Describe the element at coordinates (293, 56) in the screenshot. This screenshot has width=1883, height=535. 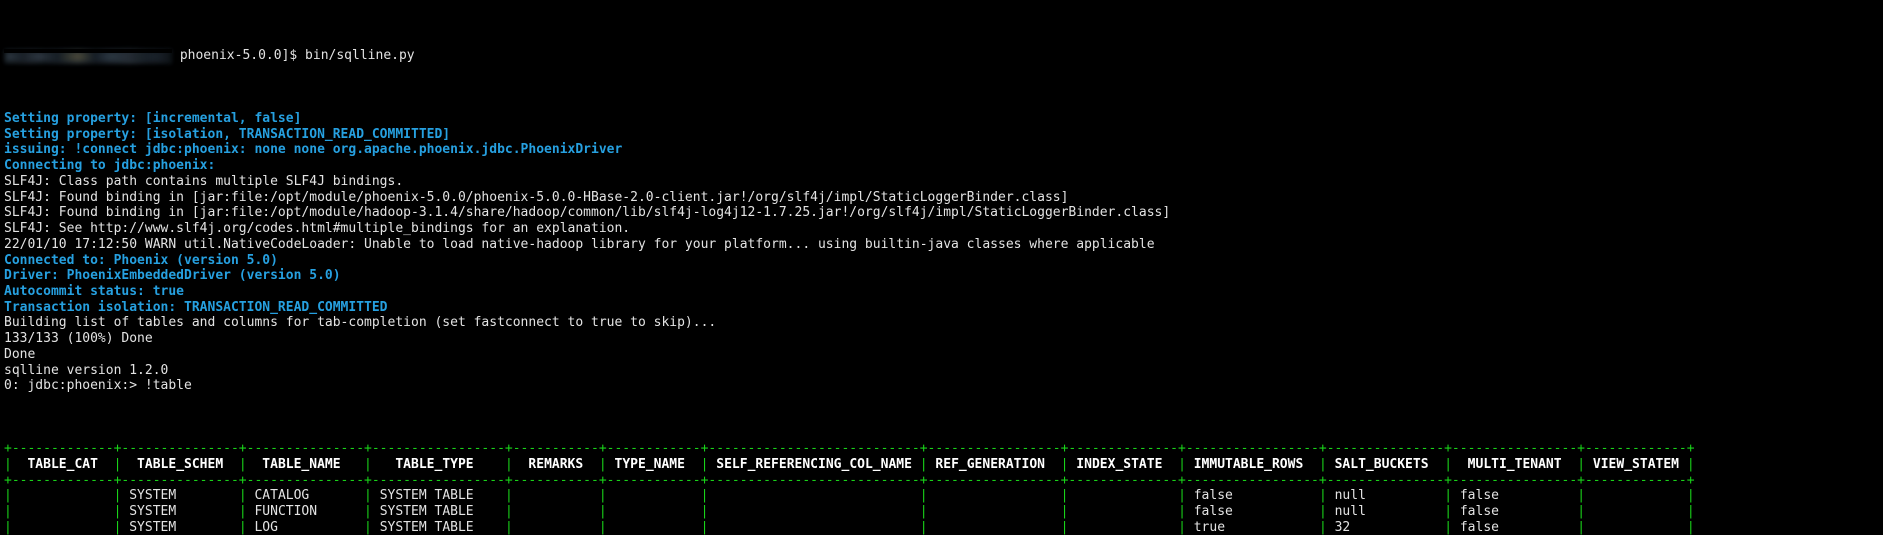
I see `shell-command-text: phoenix-5.0.0]$ bin/sqlline.py` at that location.